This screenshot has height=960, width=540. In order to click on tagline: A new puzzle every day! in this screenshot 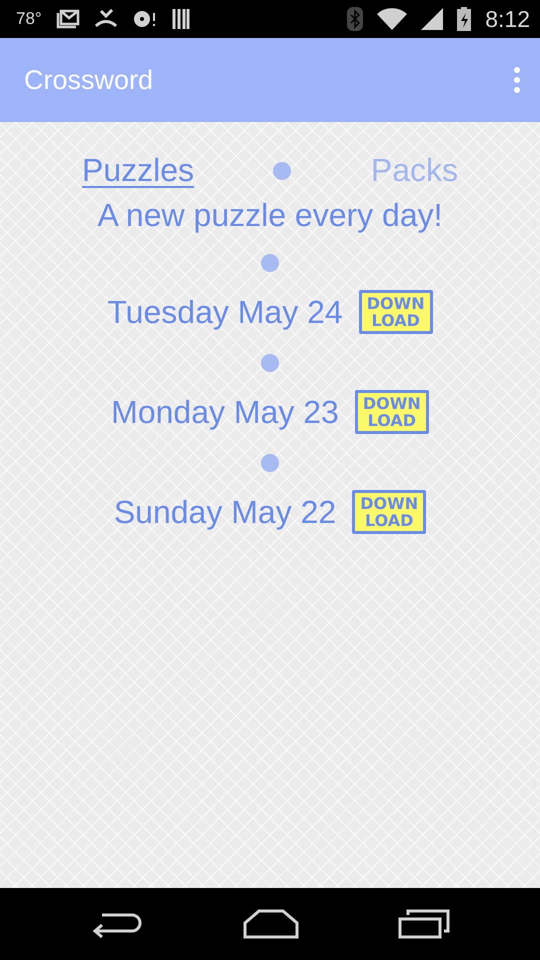, I will do `click(270, 215)`.